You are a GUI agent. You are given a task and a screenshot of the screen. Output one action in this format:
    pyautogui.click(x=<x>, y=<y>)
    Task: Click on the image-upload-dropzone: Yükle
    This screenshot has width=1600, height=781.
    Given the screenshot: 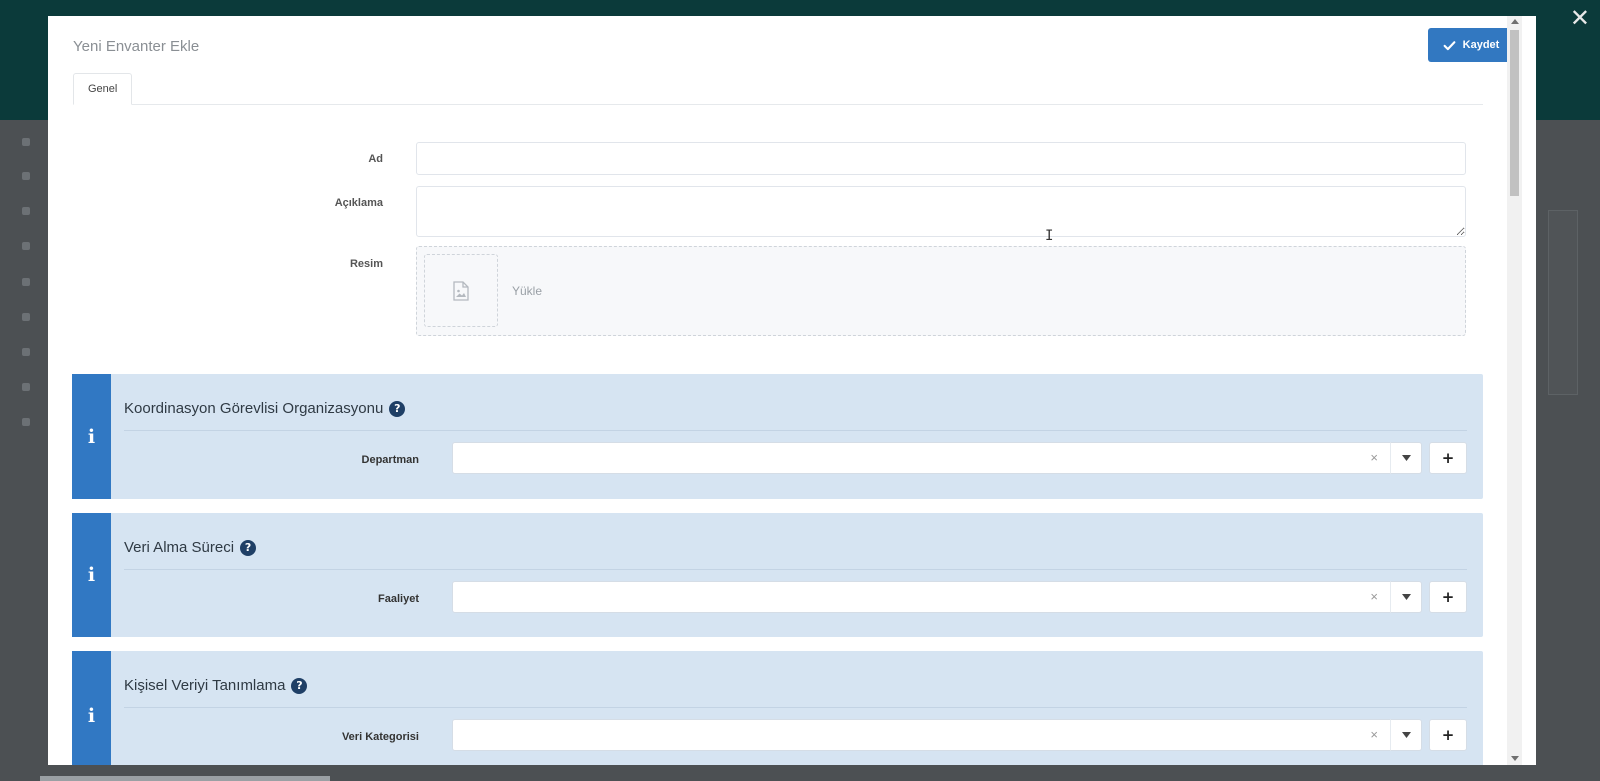 What is the action you would take?
    pyautogui.click(x=941, y=291)
    